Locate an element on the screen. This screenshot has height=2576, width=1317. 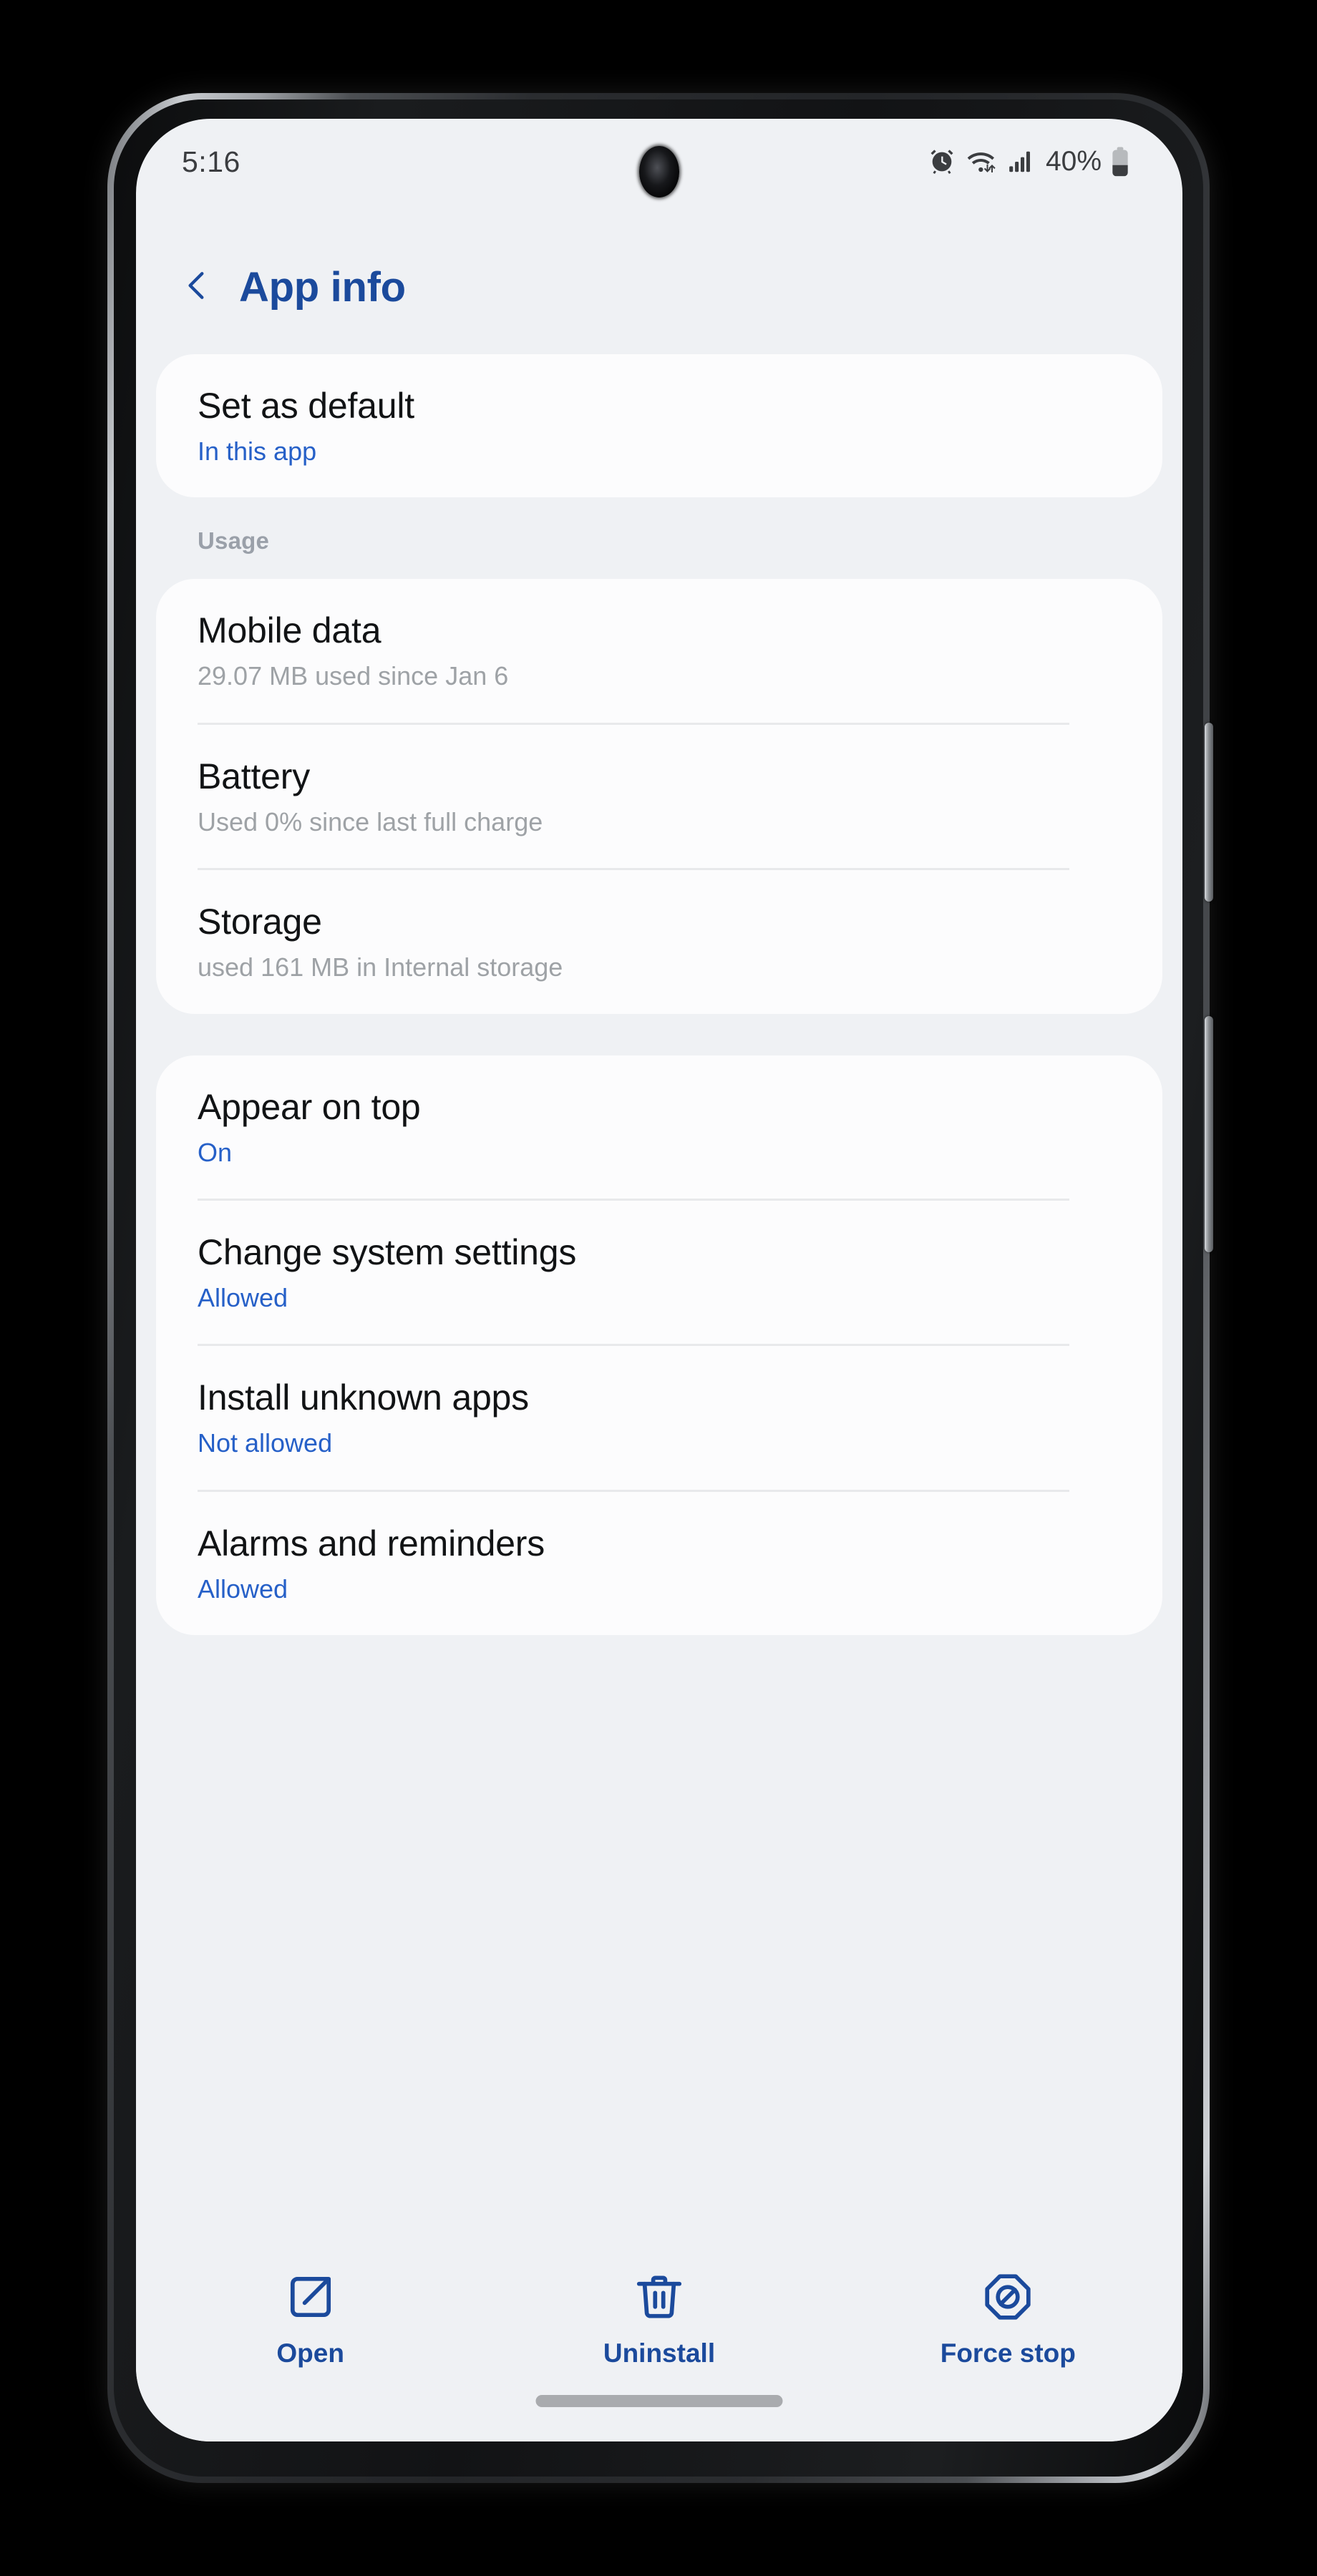
row-title: Storage is located at coordinates (260, 922).